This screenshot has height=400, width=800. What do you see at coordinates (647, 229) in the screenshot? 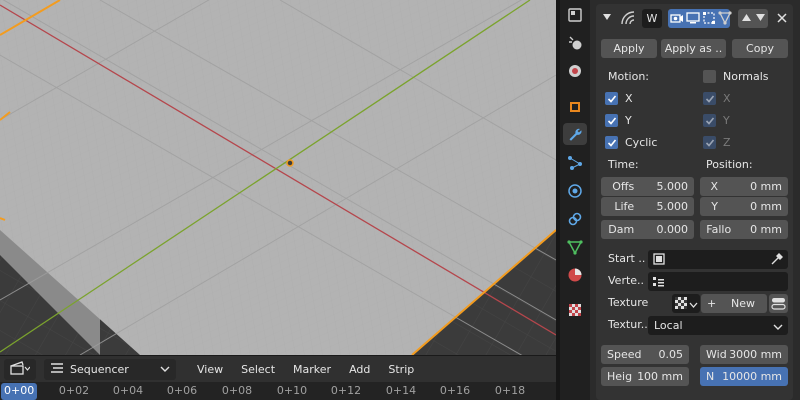
I see `time-damping-field: Dam 0.000` at bounding box center [647, 229].